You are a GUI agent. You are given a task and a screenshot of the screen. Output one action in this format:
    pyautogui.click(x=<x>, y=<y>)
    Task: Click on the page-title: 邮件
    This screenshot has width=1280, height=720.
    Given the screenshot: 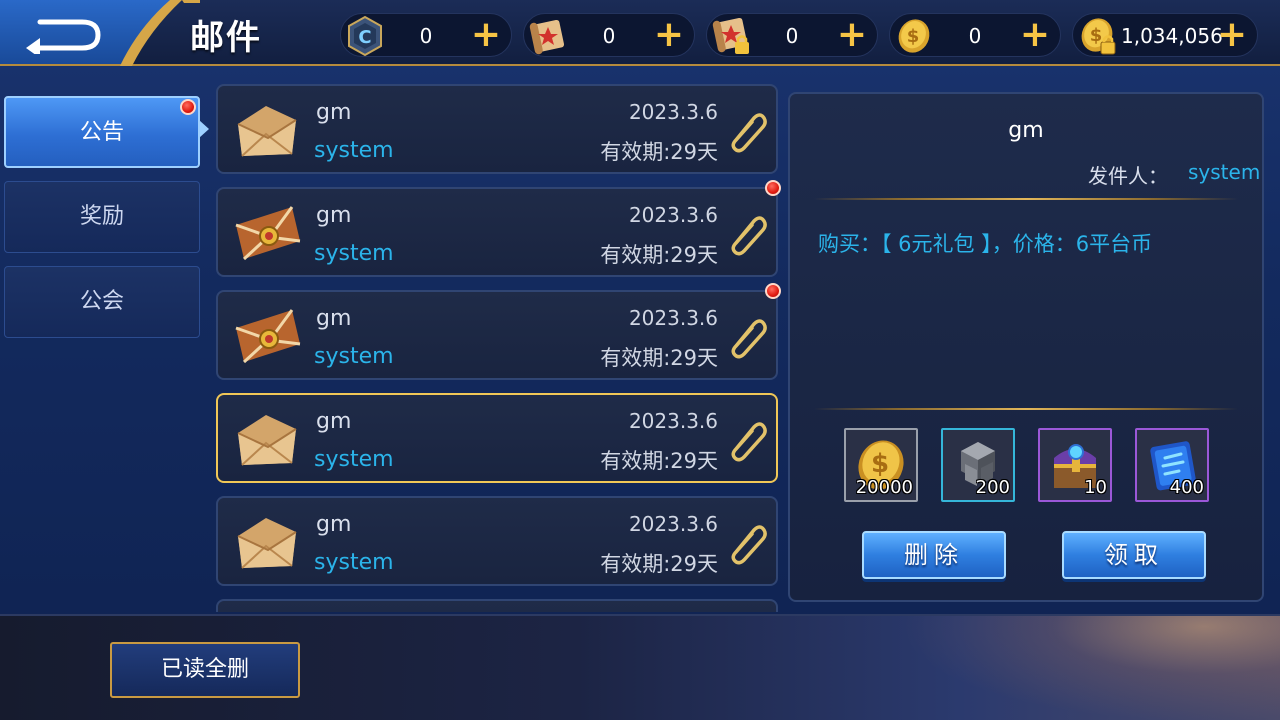 What is the action you would take?
    pyautogui.click(x=226, y=38)
    